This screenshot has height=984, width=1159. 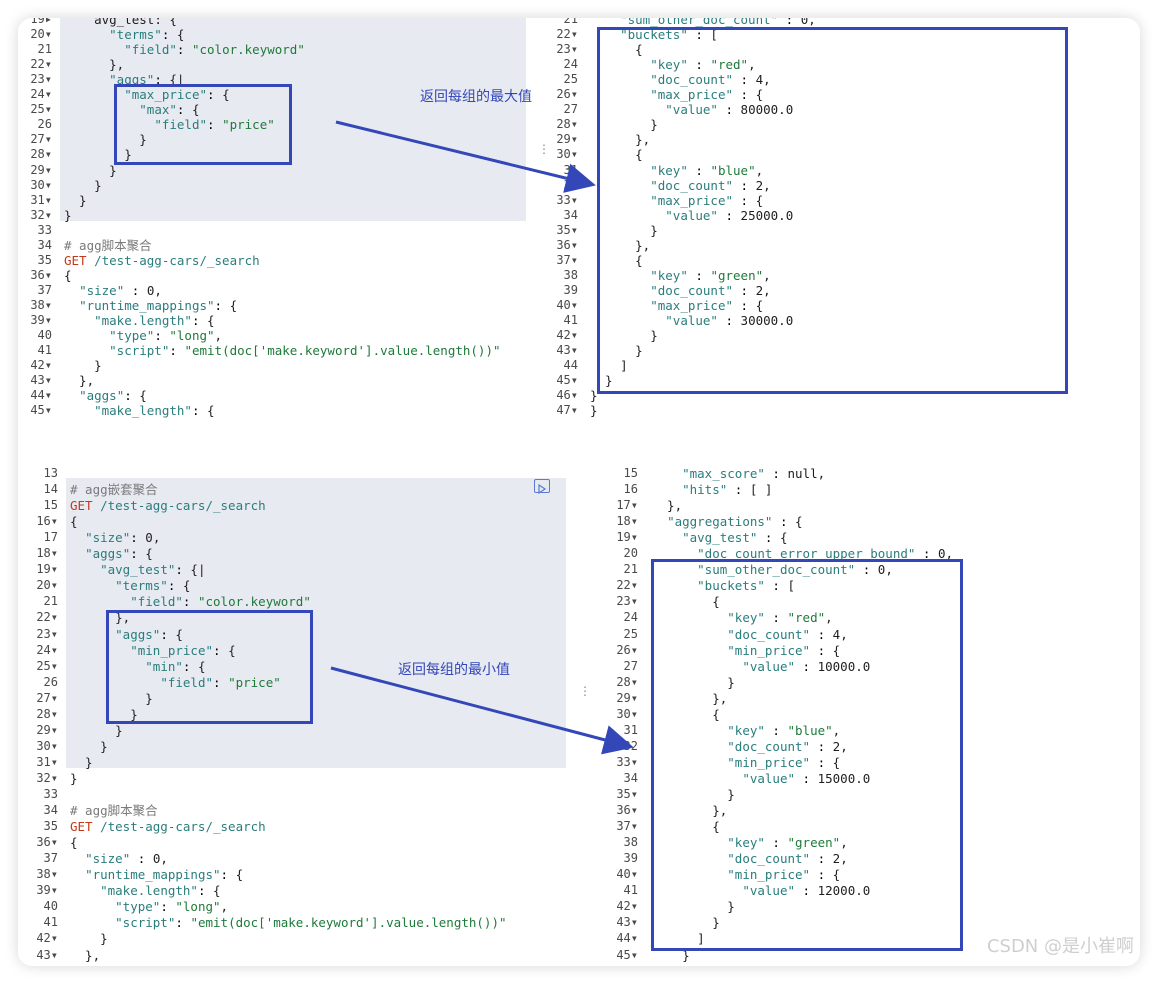 What do you see at coordinates (47, 697) in the screenshot?
I see `line-number: 27▾` at bounding box center [47, 697].